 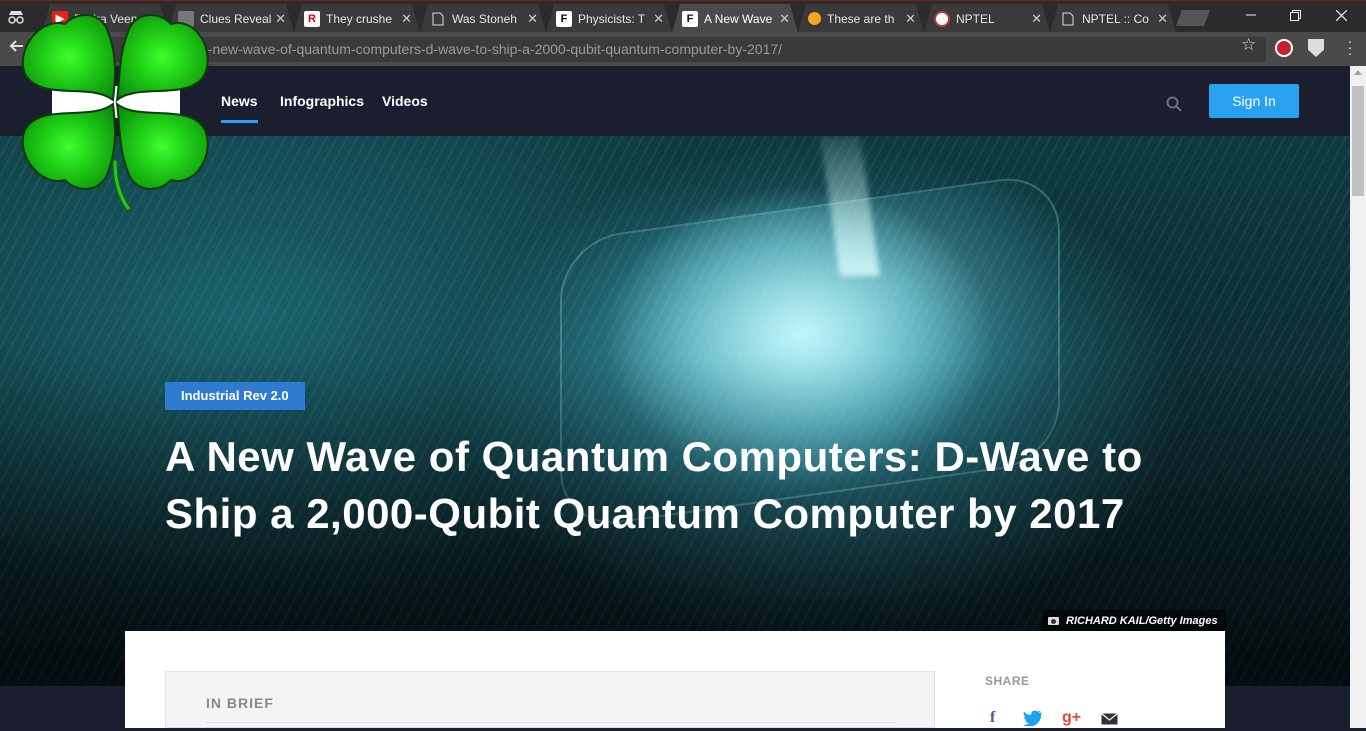 What do you see at coordinates (1109, 721) in the screenshot?
I see `email-icon` at bounding box center [1109, 721].